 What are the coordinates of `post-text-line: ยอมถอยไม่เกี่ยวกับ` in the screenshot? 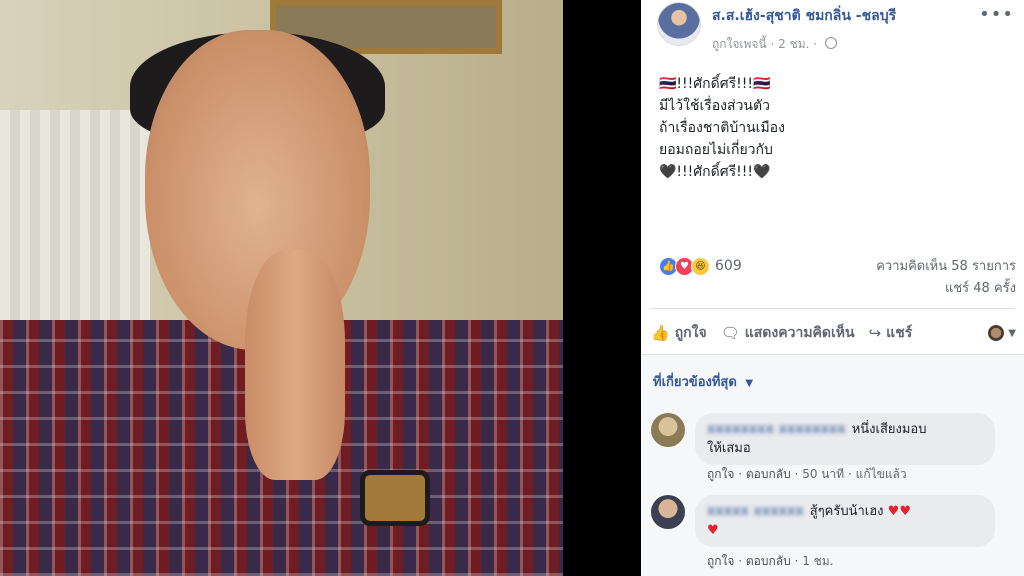 It's located at (716, 150).